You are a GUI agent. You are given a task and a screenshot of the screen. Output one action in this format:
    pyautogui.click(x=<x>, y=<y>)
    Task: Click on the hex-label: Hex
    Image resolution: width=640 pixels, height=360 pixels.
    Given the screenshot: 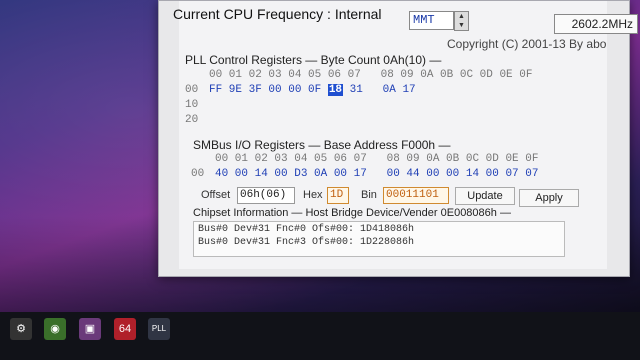 What is the action you would take?
    pyautogui.click(x=313, y=195)
    